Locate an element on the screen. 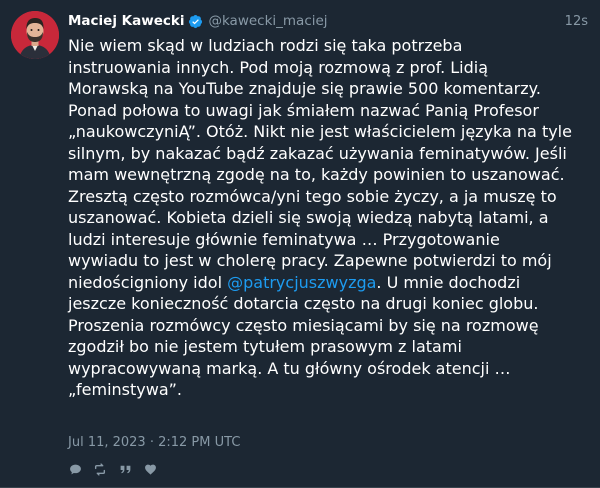 The height and width of the screenshot is (488, 600). quote-button is located at coordinates (125, 469).